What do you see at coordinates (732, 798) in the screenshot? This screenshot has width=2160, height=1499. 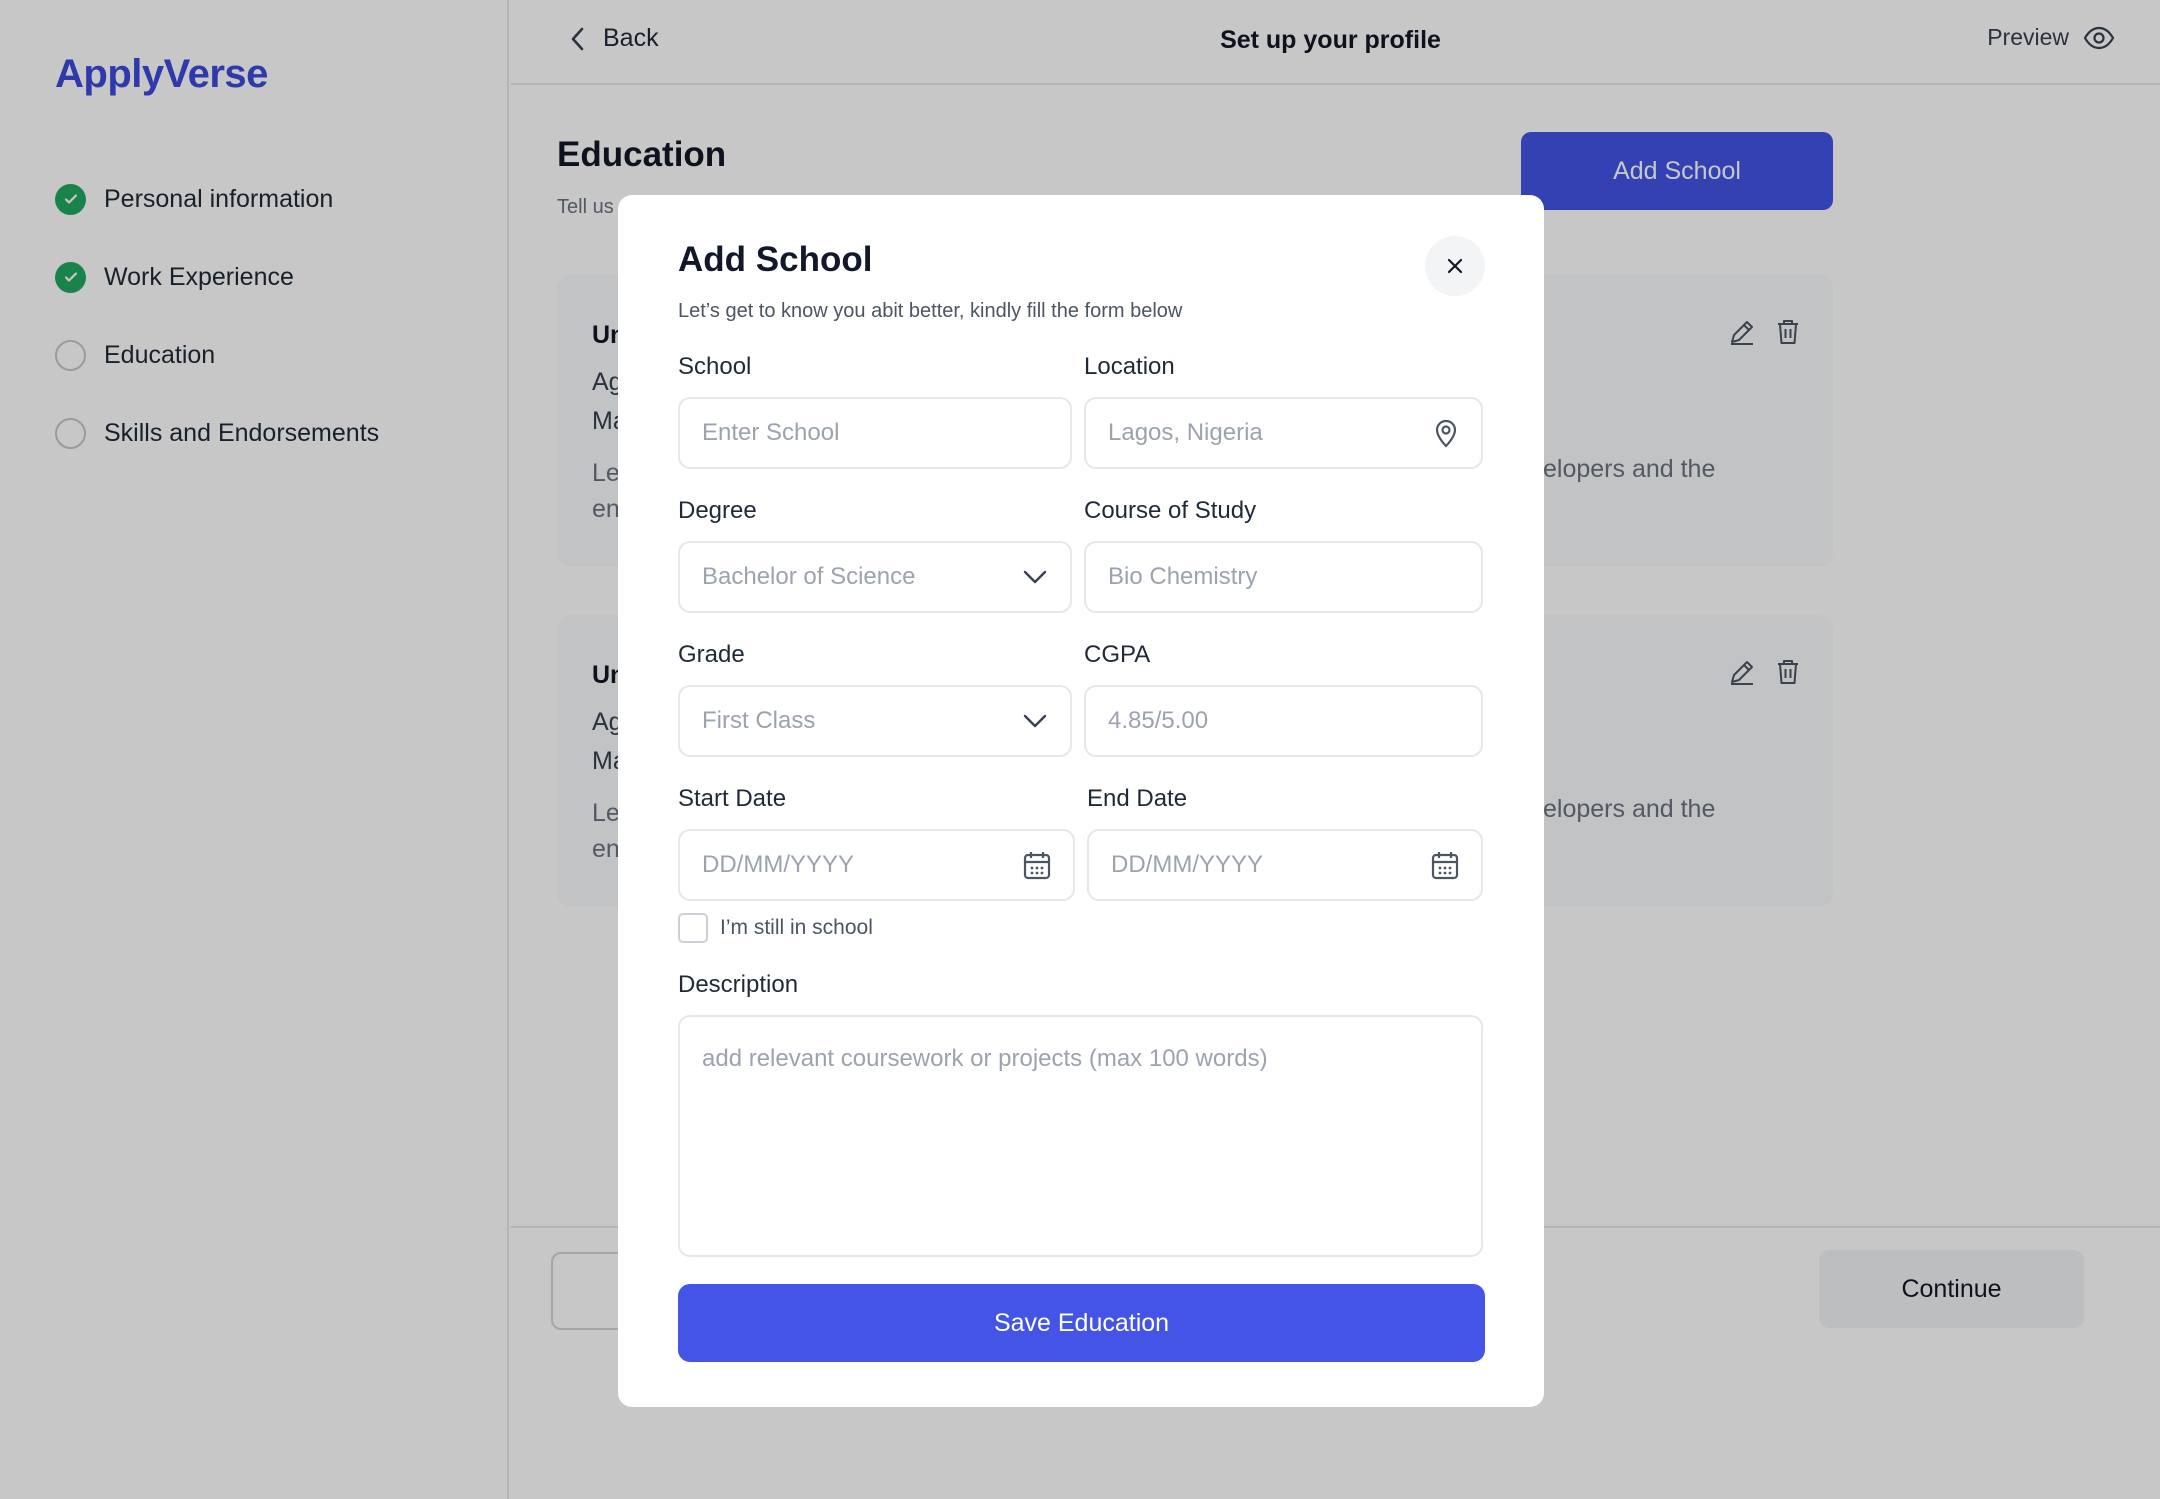 I see `start-date-label: Start Date` at bounding box center [732, 798].